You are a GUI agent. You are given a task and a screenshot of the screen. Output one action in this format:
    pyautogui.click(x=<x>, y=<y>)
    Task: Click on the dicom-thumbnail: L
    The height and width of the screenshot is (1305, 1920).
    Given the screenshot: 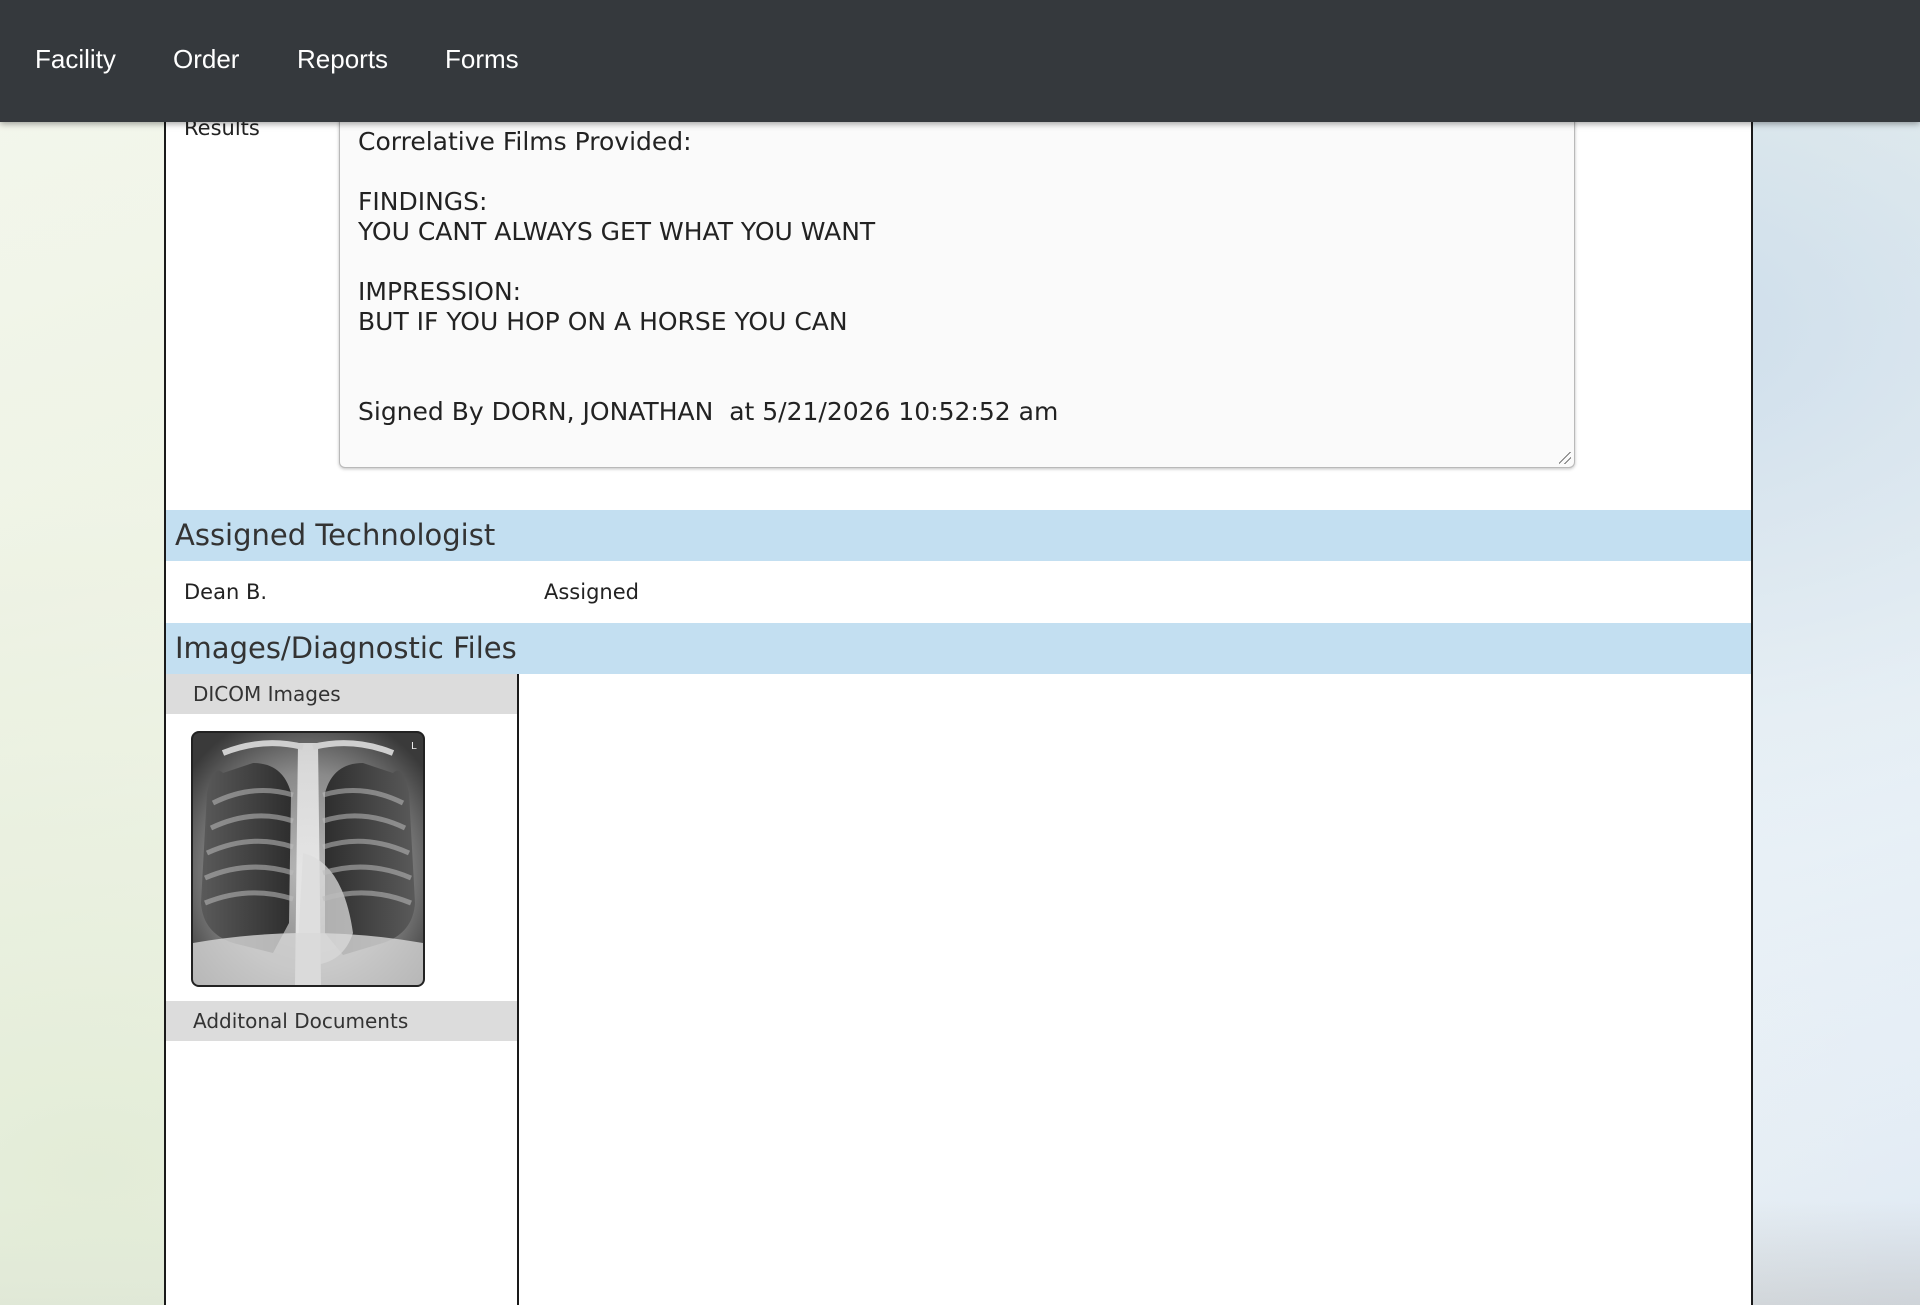 What is the action you would take?
    pyautogui.click(x=308, y=859)
    